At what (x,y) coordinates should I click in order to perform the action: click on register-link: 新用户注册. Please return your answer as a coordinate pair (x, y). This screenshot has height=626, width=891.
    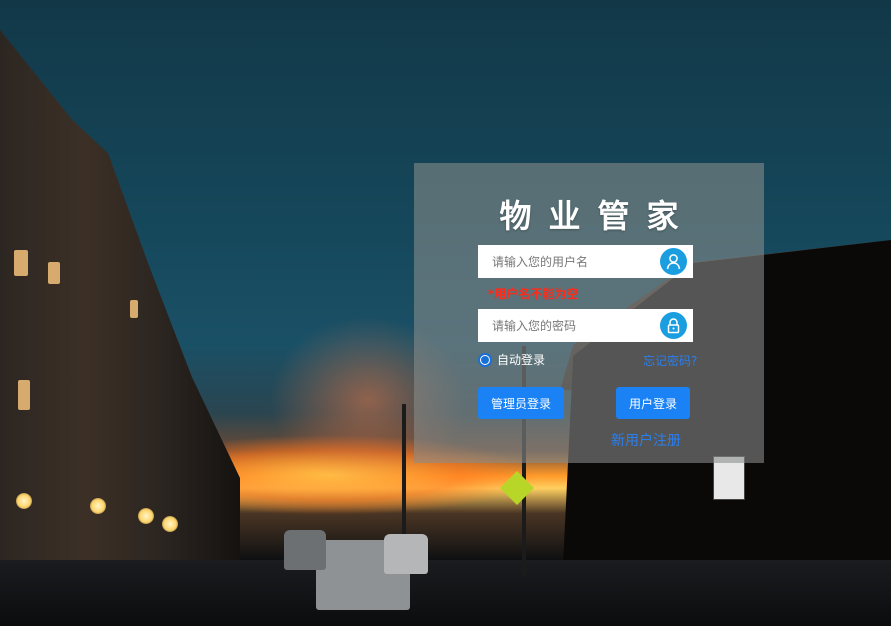
    Looking at the image, I should click on (646, 440).